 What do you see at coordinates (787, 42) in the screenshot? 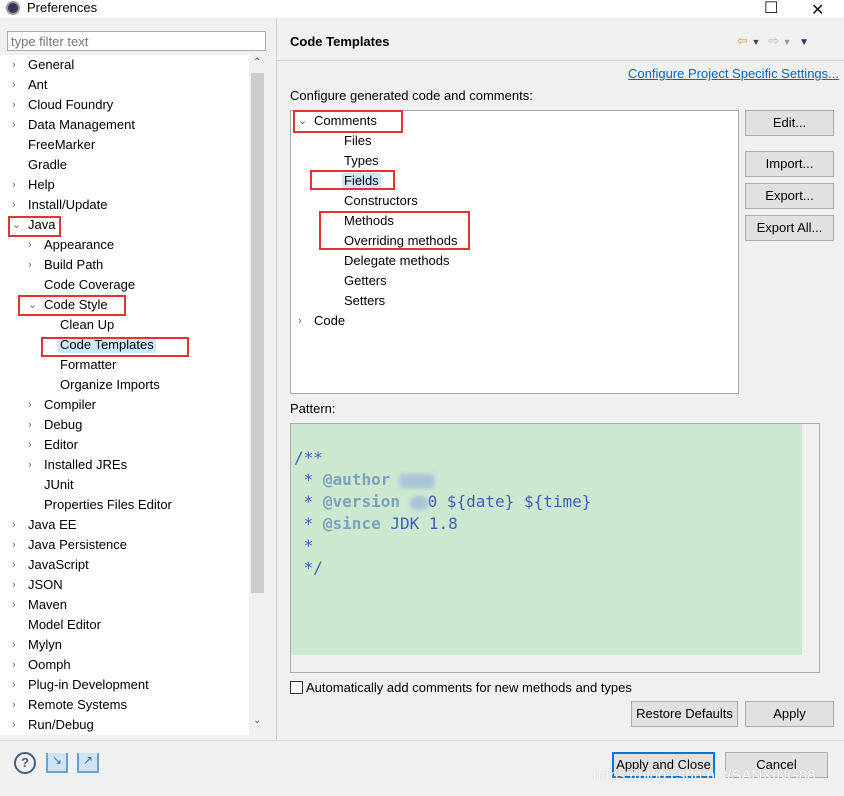
I see `forward-menu-icon: ▼` at bounding box center [787, 42].